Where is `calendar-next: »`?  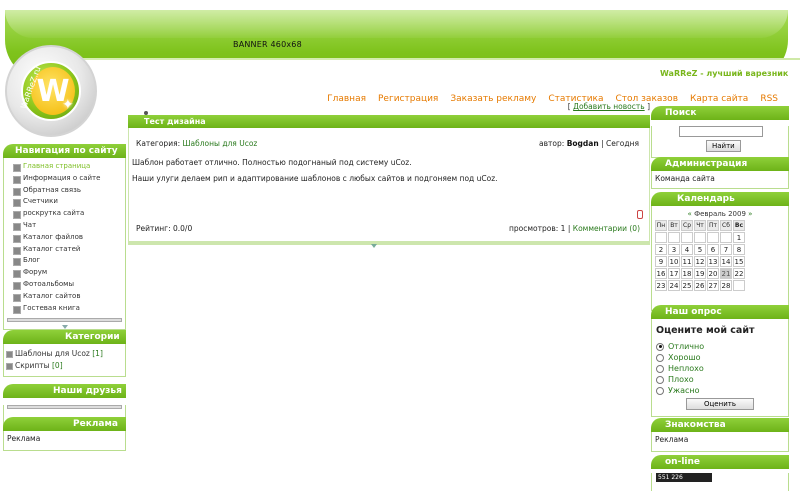
calendar-next: » is located at coordinates (750, 214).